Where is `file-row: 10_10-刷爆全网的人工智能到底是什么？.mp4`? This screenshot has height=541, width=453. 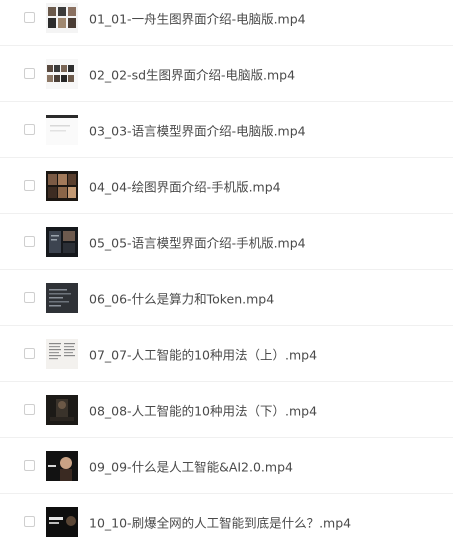
file-row: 10_10-刷爆全网的人工智能到底是什么？.mp4 is located at coordinates (226, 517).